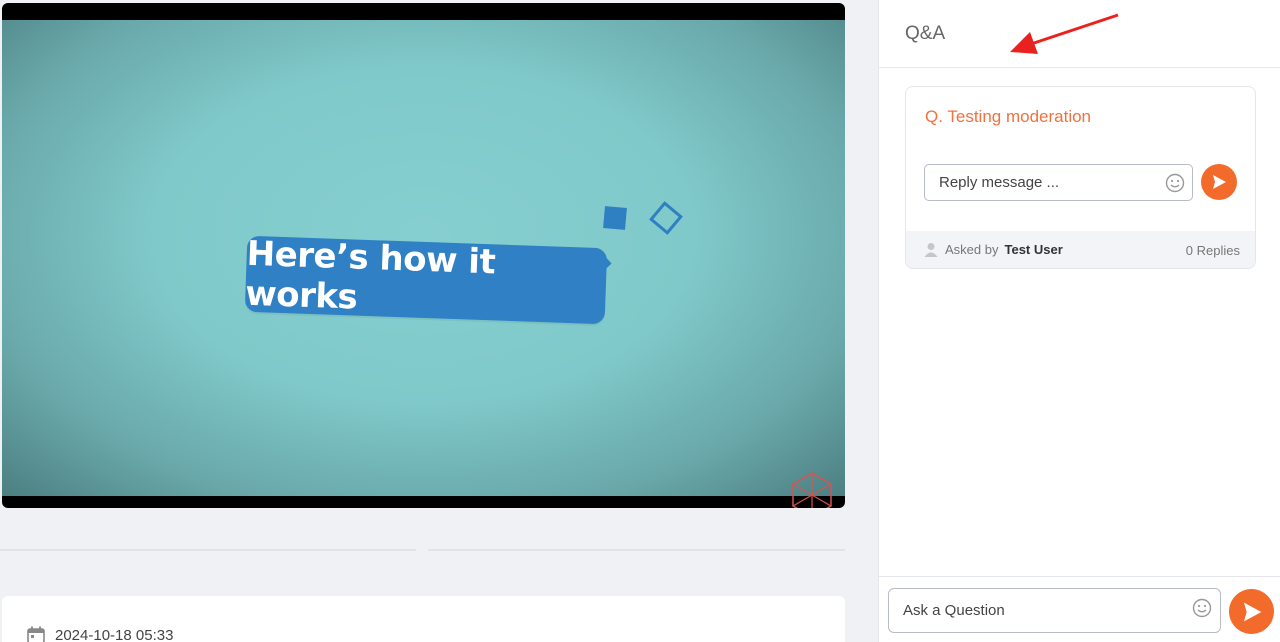 The height and width of the screenshot is (642, 1280). I want to click on asked-by-label: Asked by, so click(972, 249).